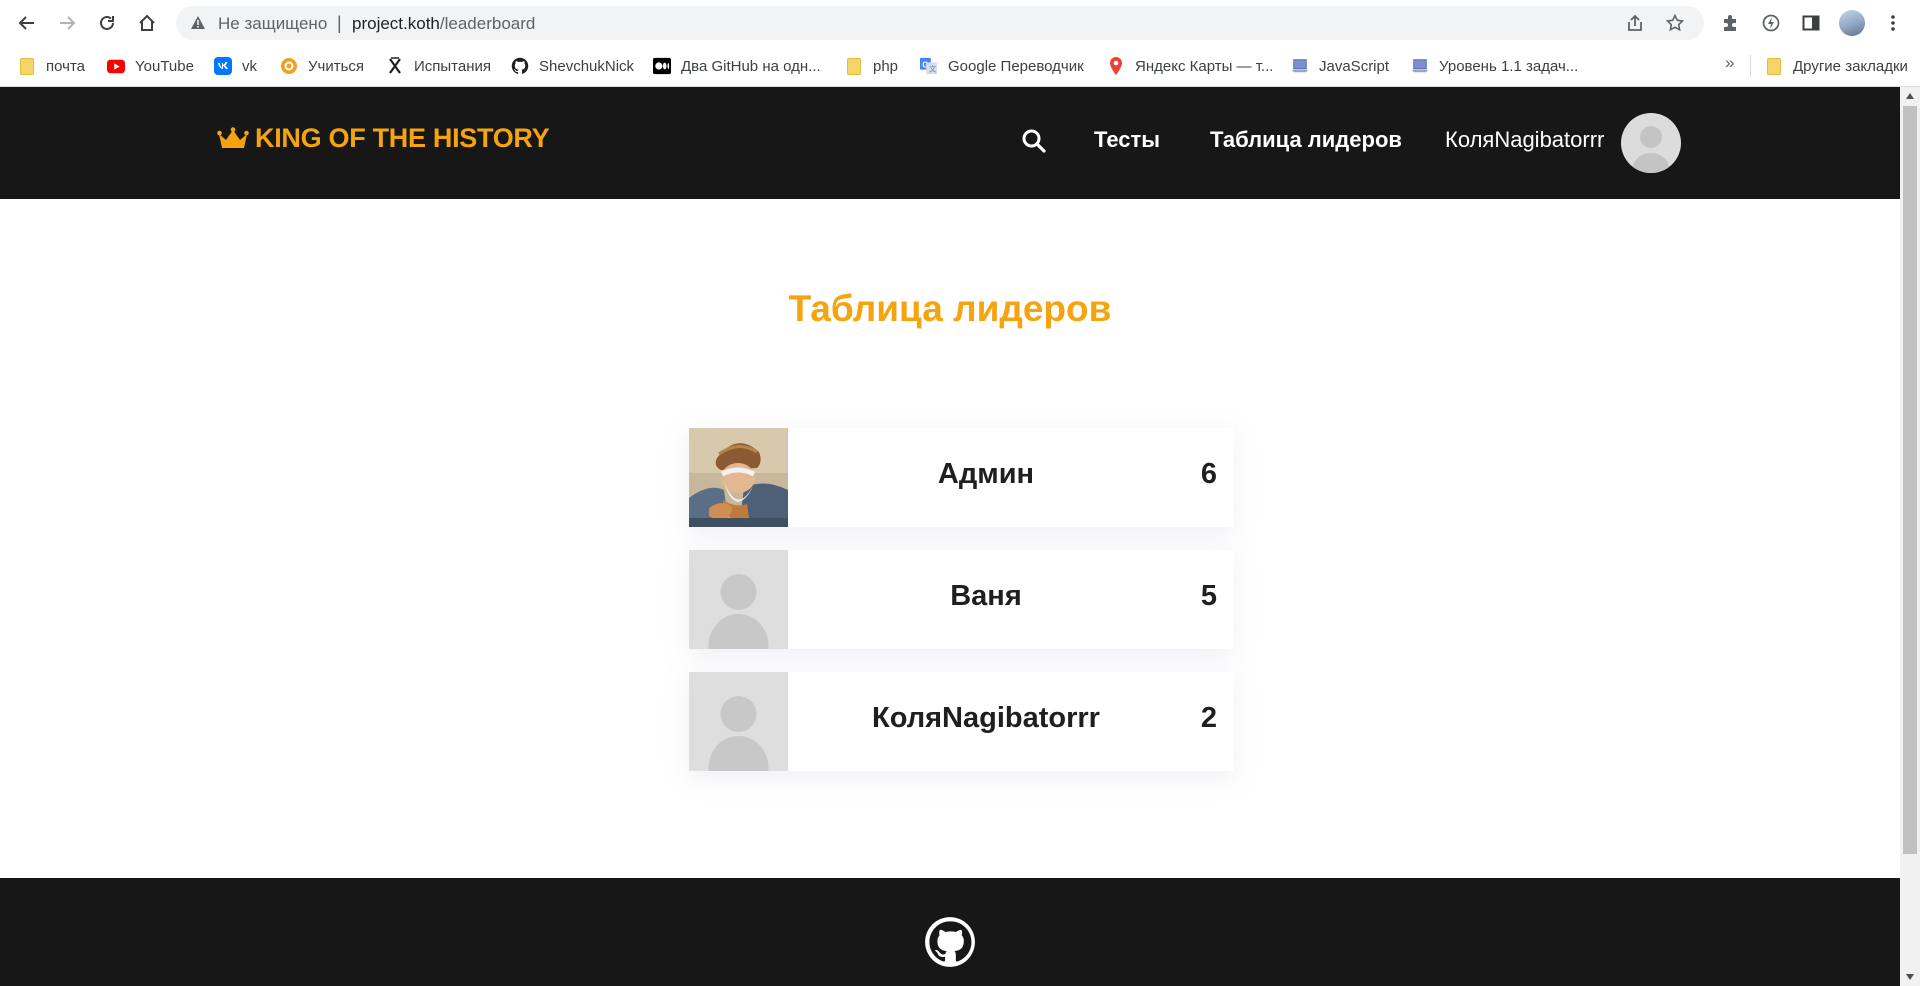 Image resolution: width=1920 pixels, height=986 pixels. I want to click on vk-icon, so click(223, 66).